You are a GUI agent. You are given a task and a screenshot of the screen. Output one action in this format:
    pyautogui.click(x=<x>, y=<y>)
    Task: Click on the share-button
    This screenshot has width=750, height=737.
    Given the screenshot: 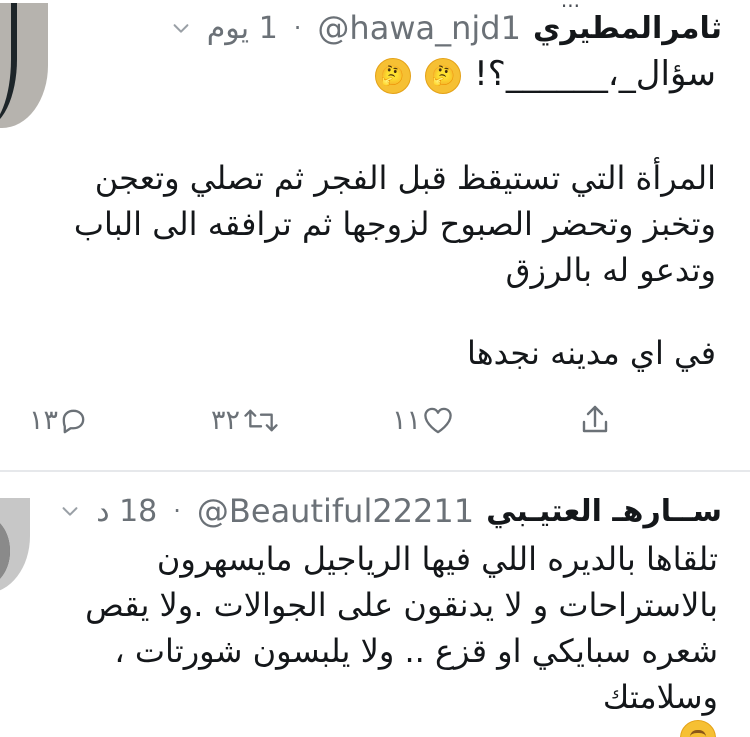 What is the action you would take?
    pyautogui.click(x=595, y=420)
    